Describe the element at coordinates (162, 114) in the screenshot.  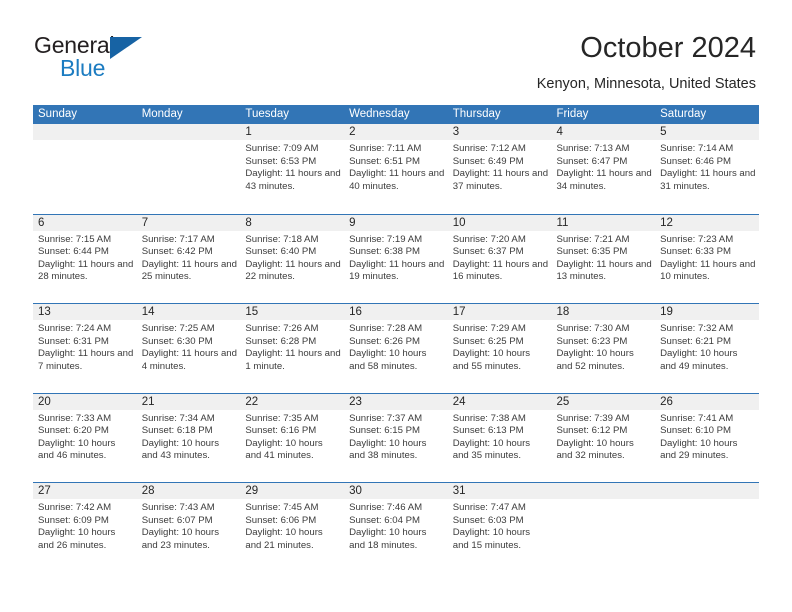
I see `weekday-header-monday: Monday` at that location.